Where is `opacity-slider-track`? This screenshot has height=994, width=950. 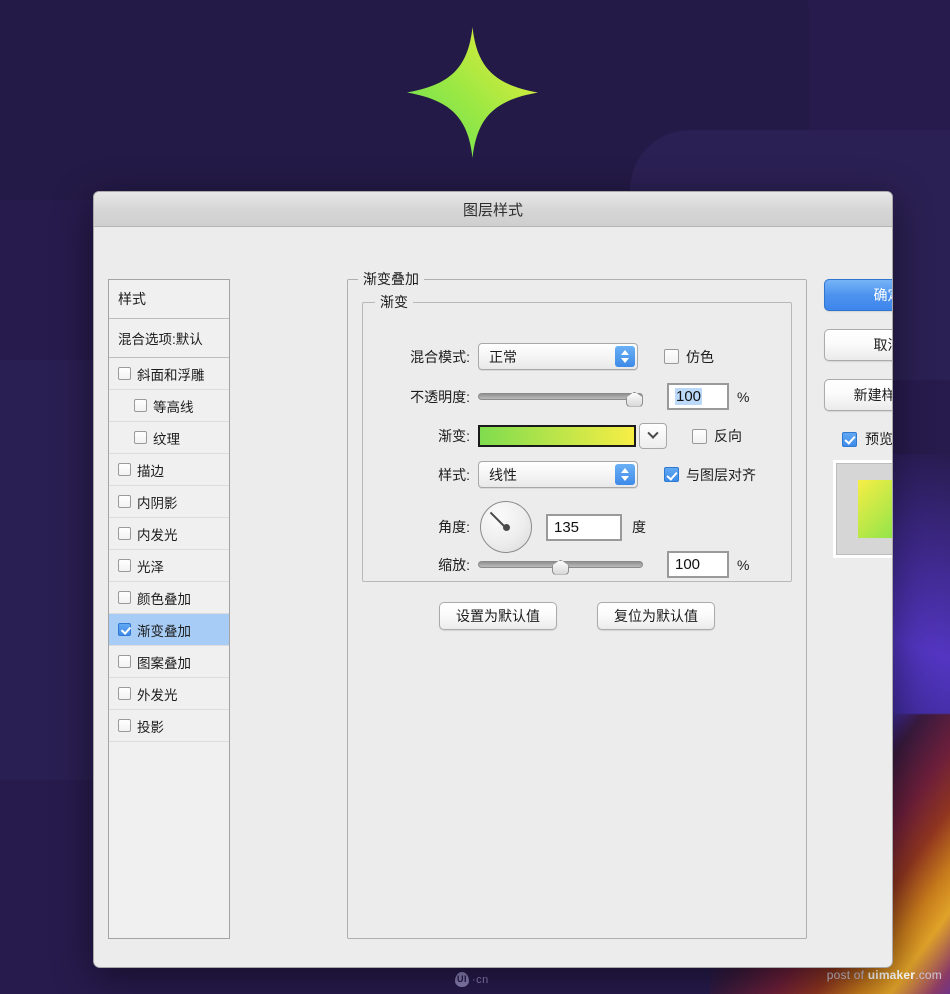 opacity-slider-track is located at coordinates (560, 396).